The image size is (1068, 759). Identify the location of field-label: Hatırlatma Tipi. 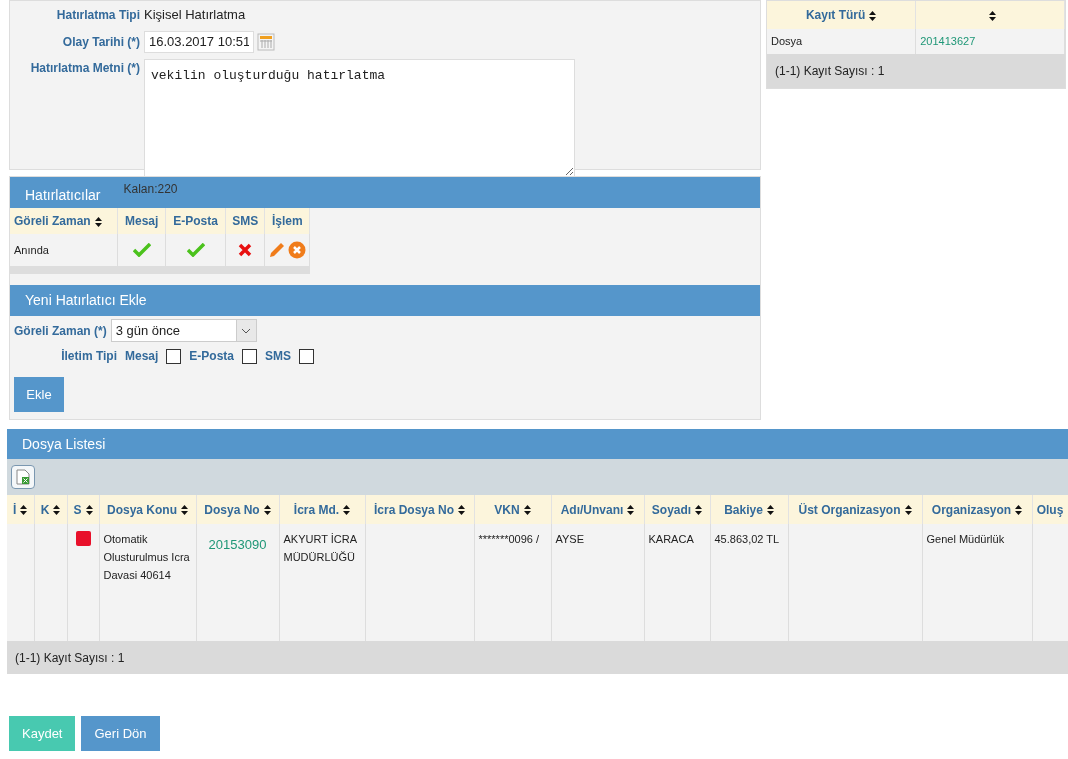
(97, 15).